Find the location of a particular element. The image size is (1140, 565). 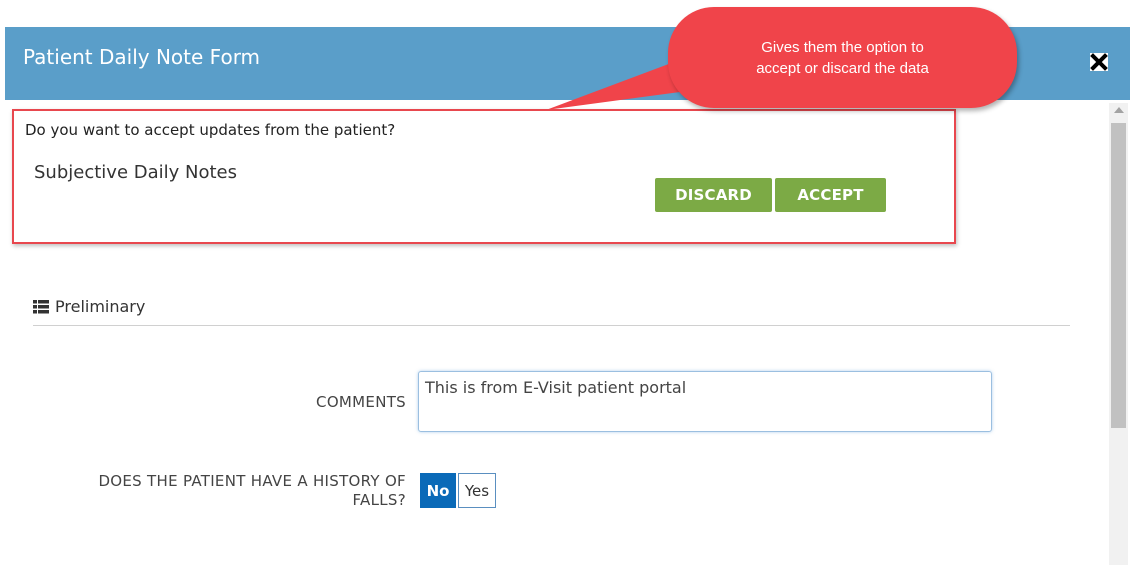

scroll-thumb is located at coordinates (1118, 275).